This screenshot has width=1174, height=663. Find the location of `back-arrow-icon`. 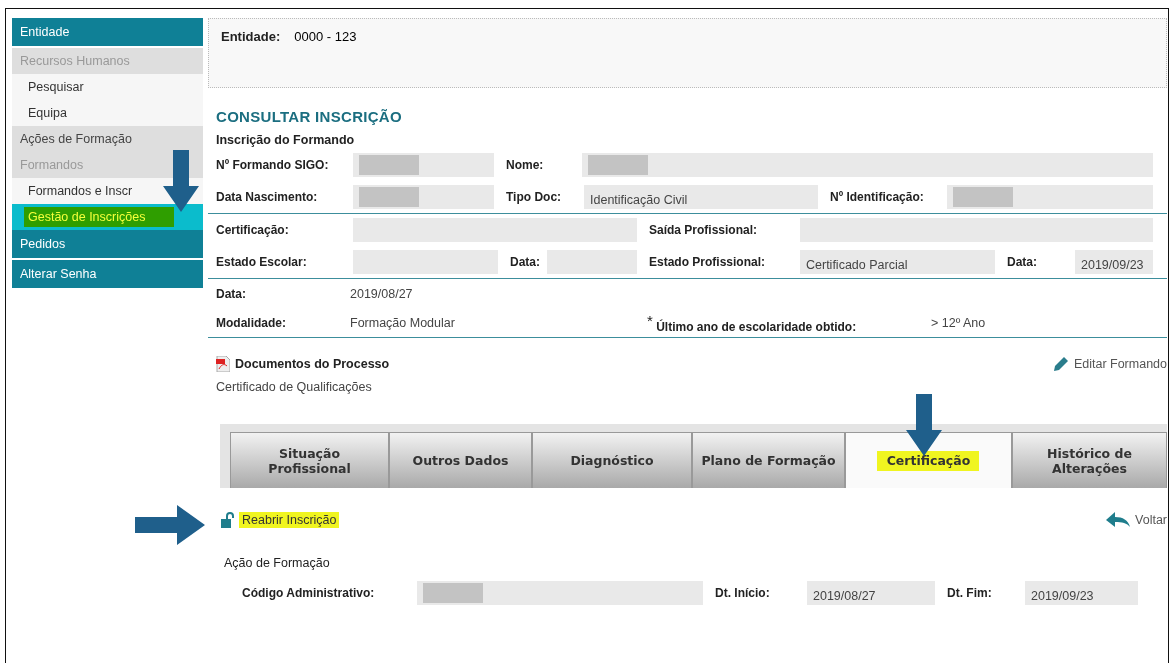

back-arrow-icon is located at coordinates (1118, 520).